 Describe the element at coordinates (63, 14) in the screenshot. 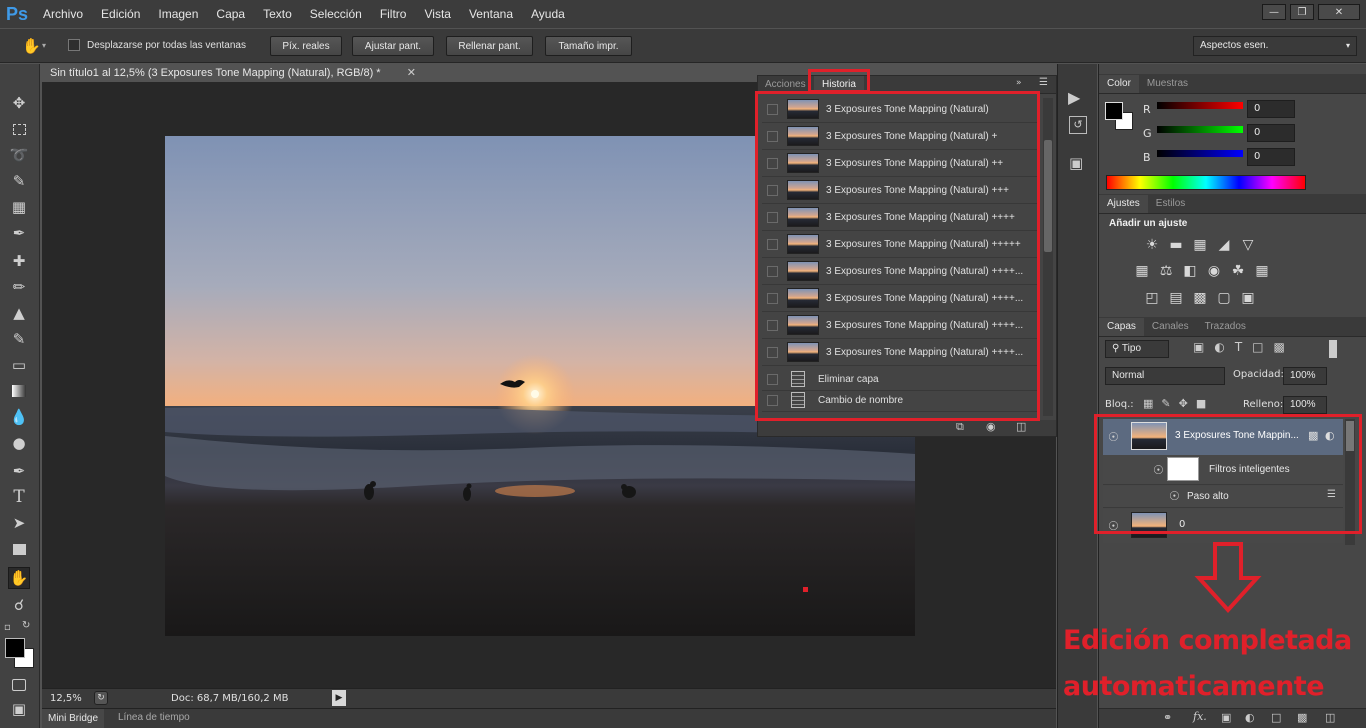

I see `menu-archivo: Archivo` at that location.